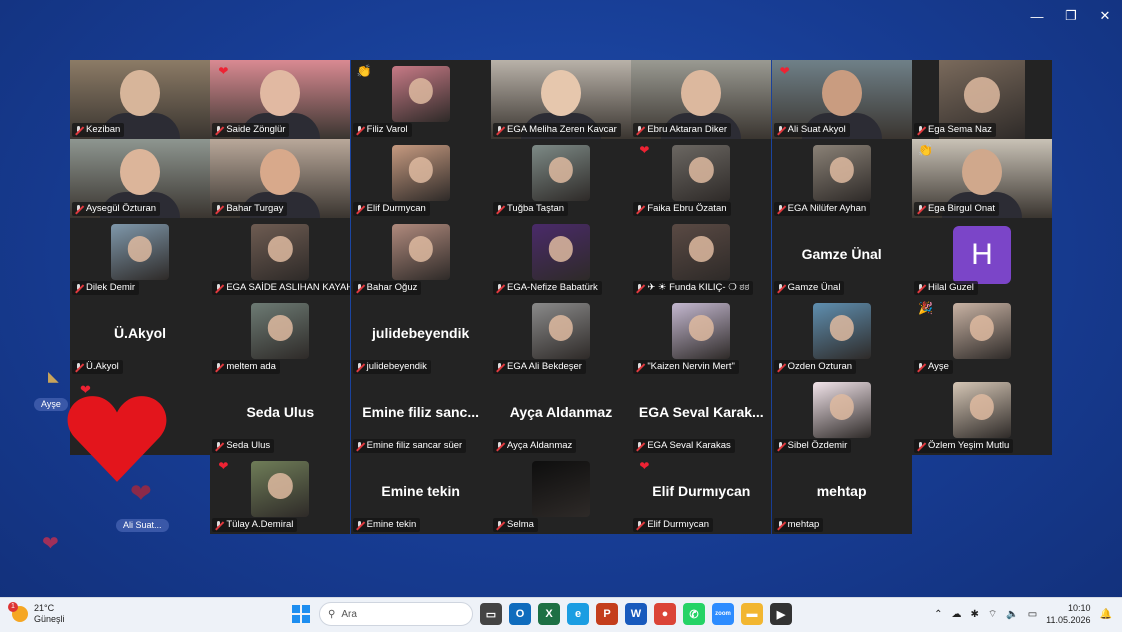 The image size is (1122, 632). What do you see at coordinates (280, 494) in the screenshot?
I see `participant-tile: ❤ Tülay A.Demiral` at bounding box center [280, 494].